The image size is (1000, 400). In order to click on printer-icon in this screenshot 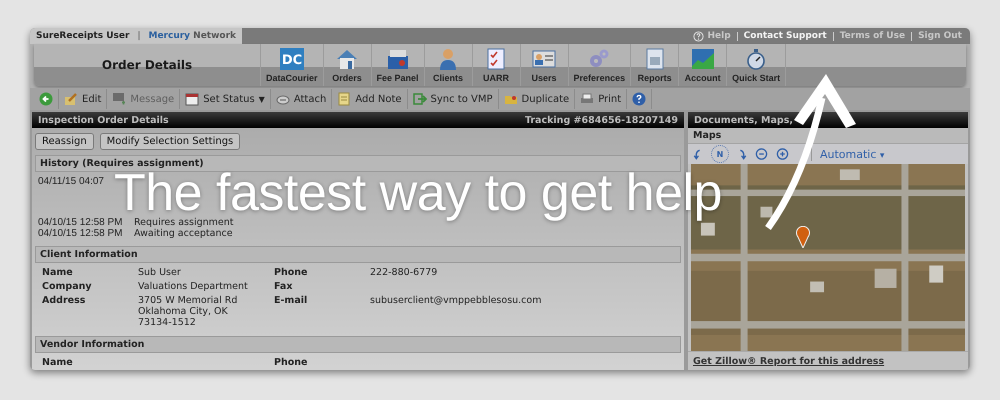, I will do `click(587, 99)`.